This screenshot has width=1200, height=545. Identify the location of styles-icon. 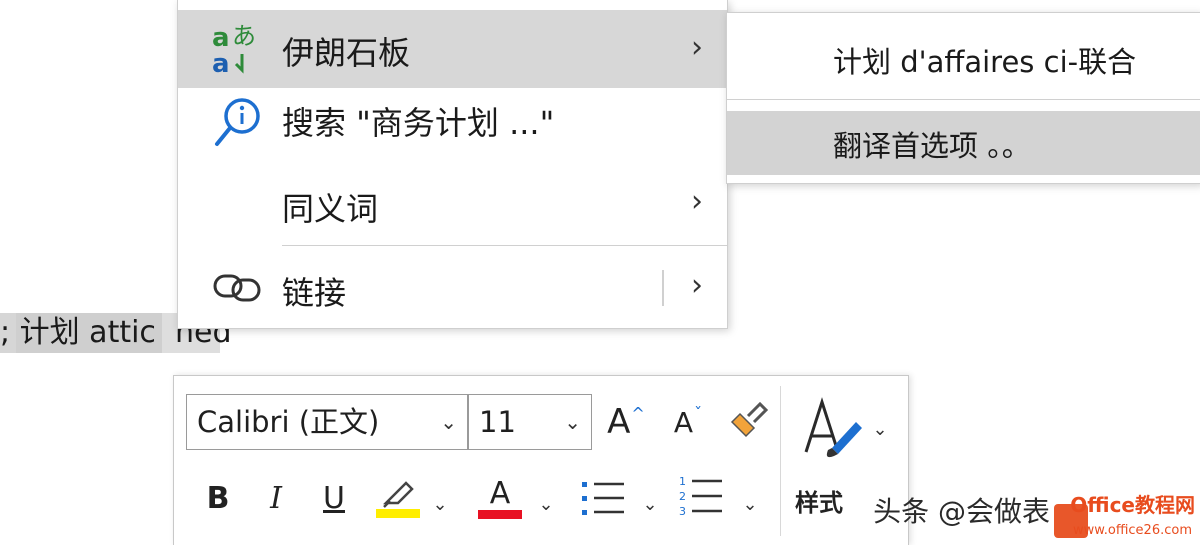
(834, 427).